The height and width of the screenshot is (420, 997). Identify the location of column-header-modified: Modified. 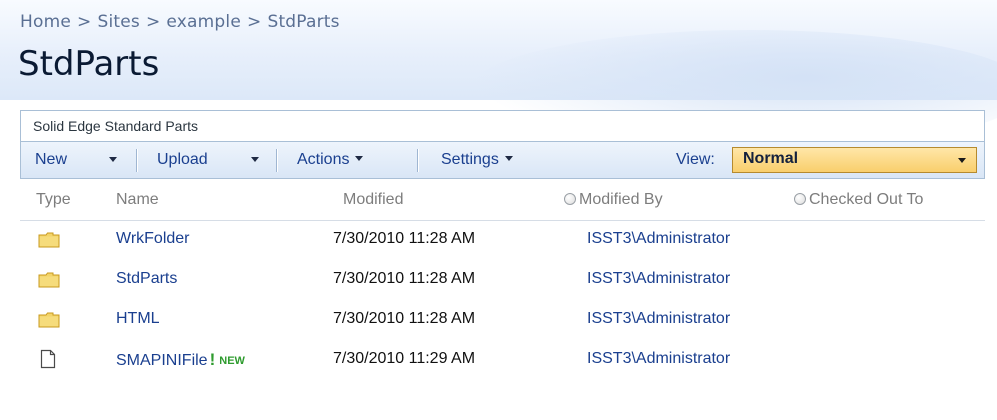
(373, 200).